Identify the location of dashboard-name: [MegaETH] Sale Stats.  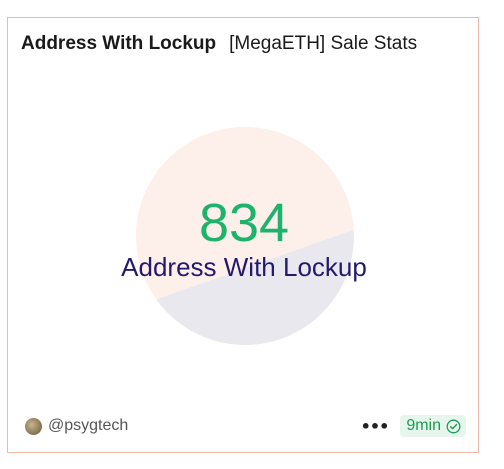
(323, 44).